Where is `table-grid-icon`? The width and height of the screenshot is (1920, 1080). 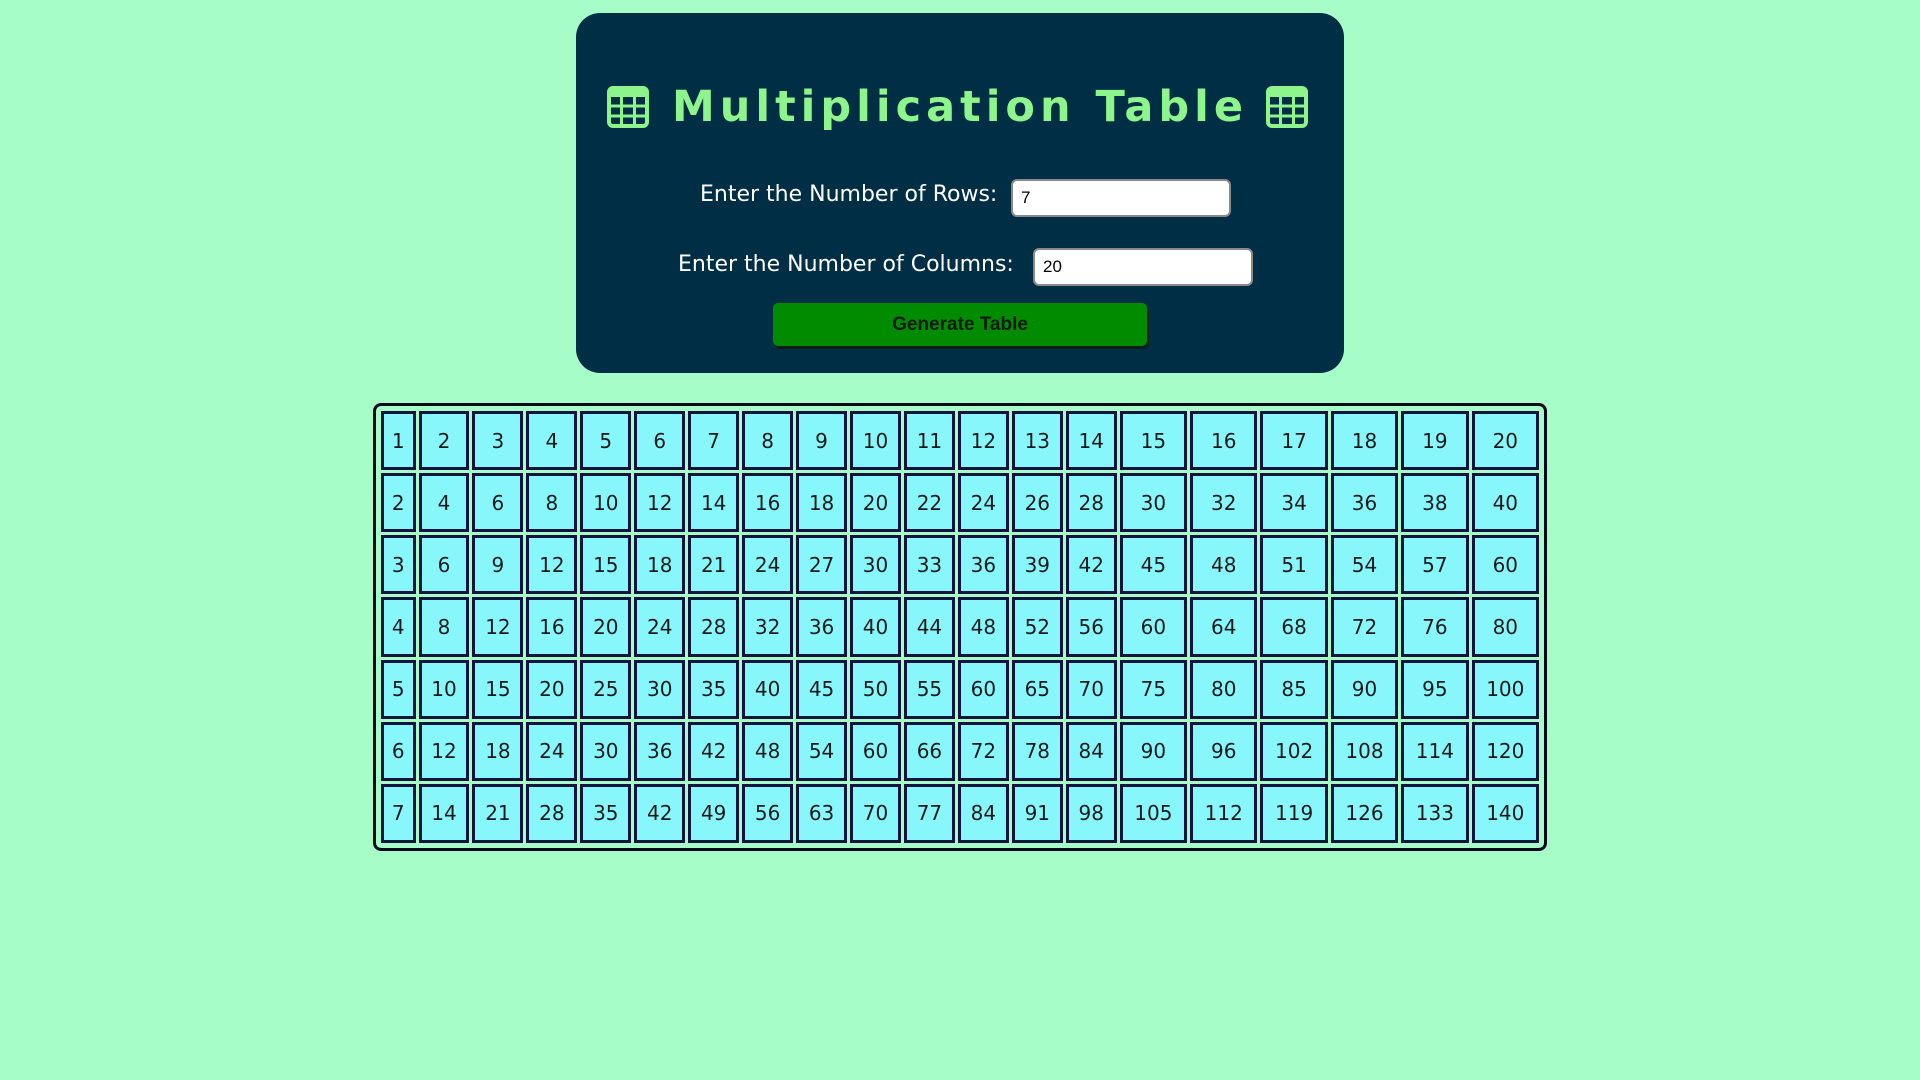 table-grid-icon is located at coordinates (1287, 107).